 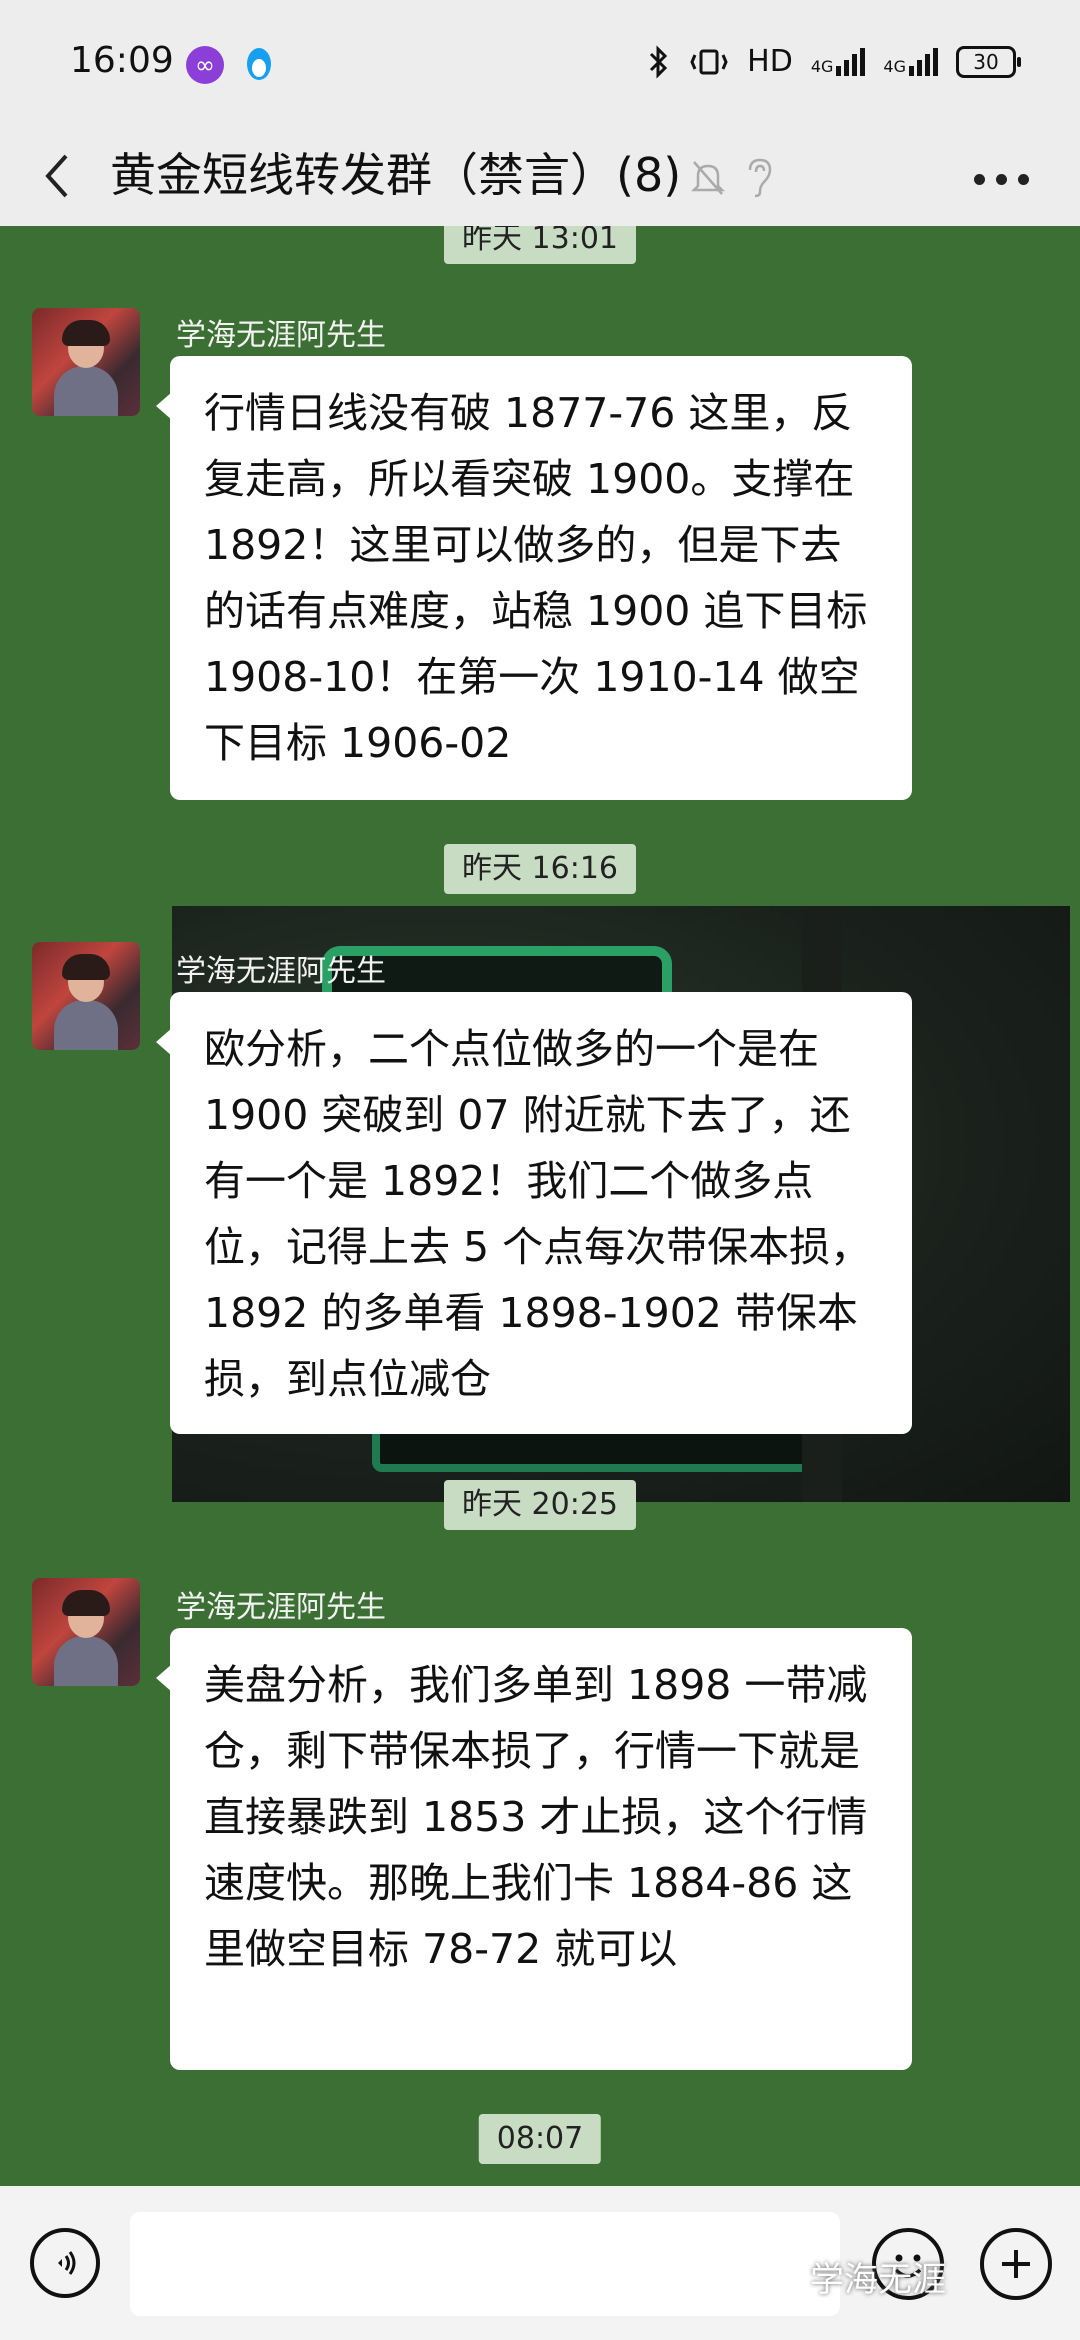 I want to click on voice-input-icon, so click(x=65, y=2263).